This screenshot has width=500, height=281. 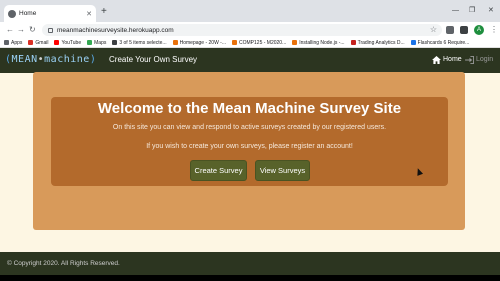 I want to click on bookmark-item: Gmail, so click(x=38, y=43).